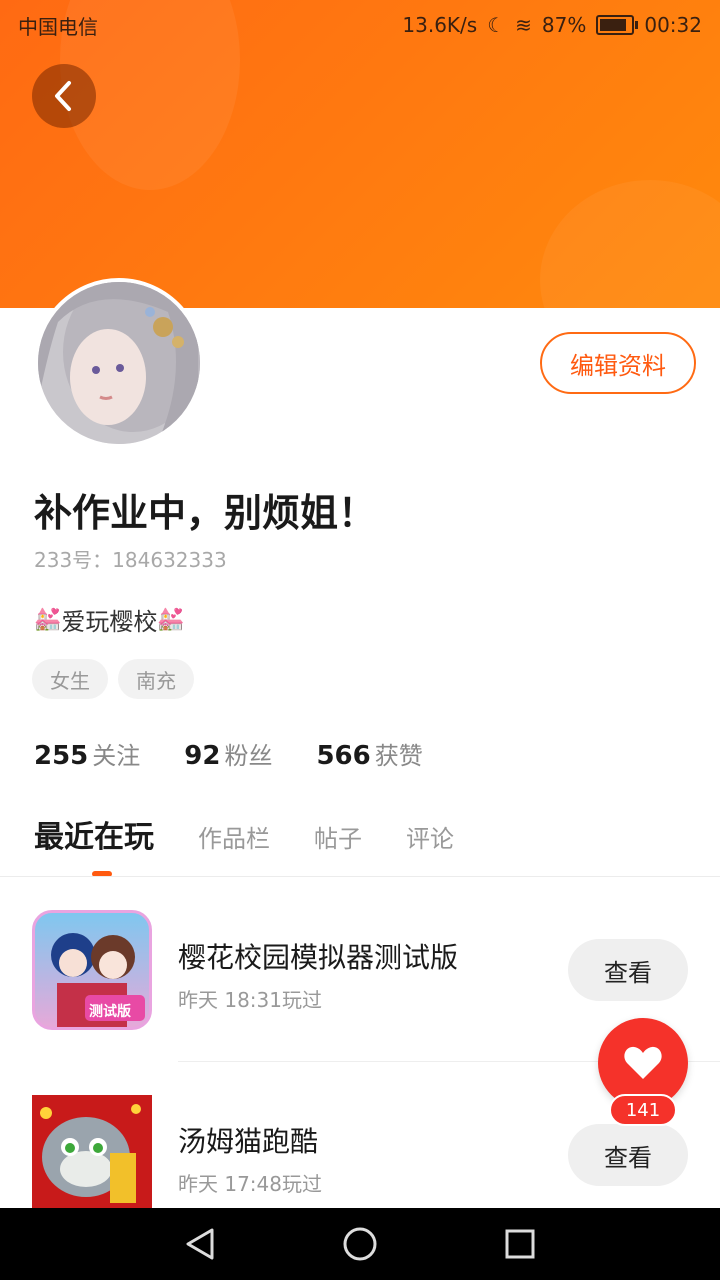 This screenshot has height=1280, width=720. I want to click on nav-back-button, so click(200, 1244).